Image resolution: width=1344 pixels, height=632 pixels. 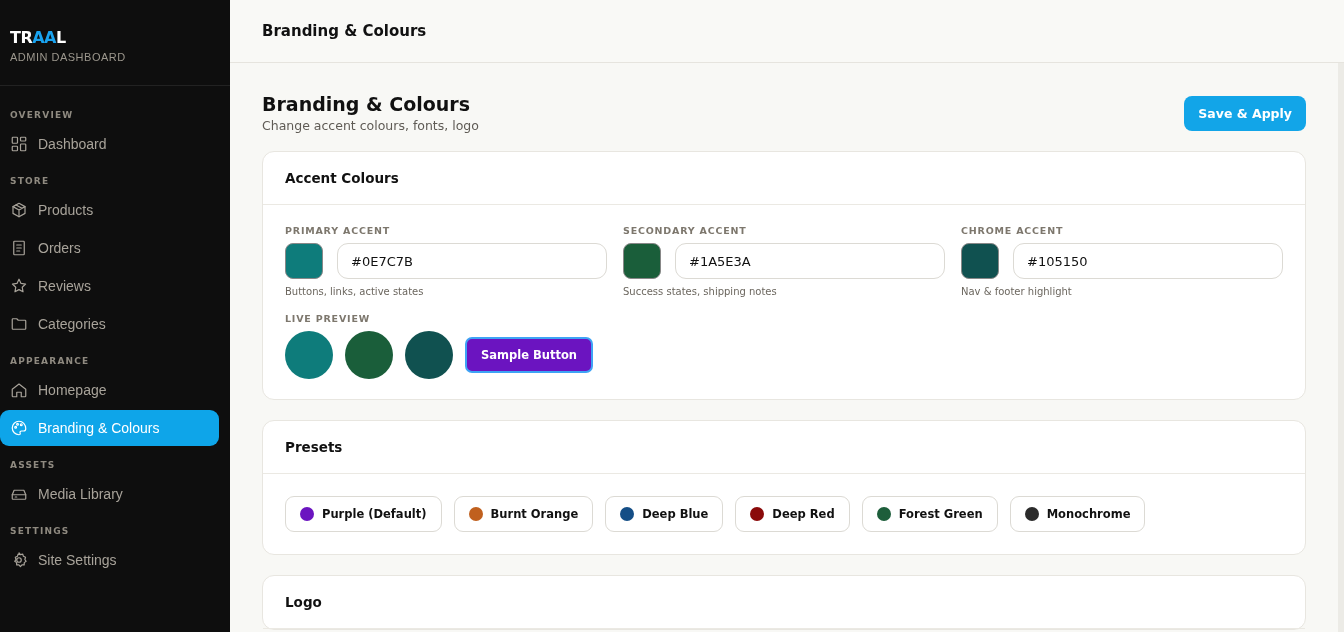 I want to click on nav-section-label: STORE, so click(x=30, y=181).